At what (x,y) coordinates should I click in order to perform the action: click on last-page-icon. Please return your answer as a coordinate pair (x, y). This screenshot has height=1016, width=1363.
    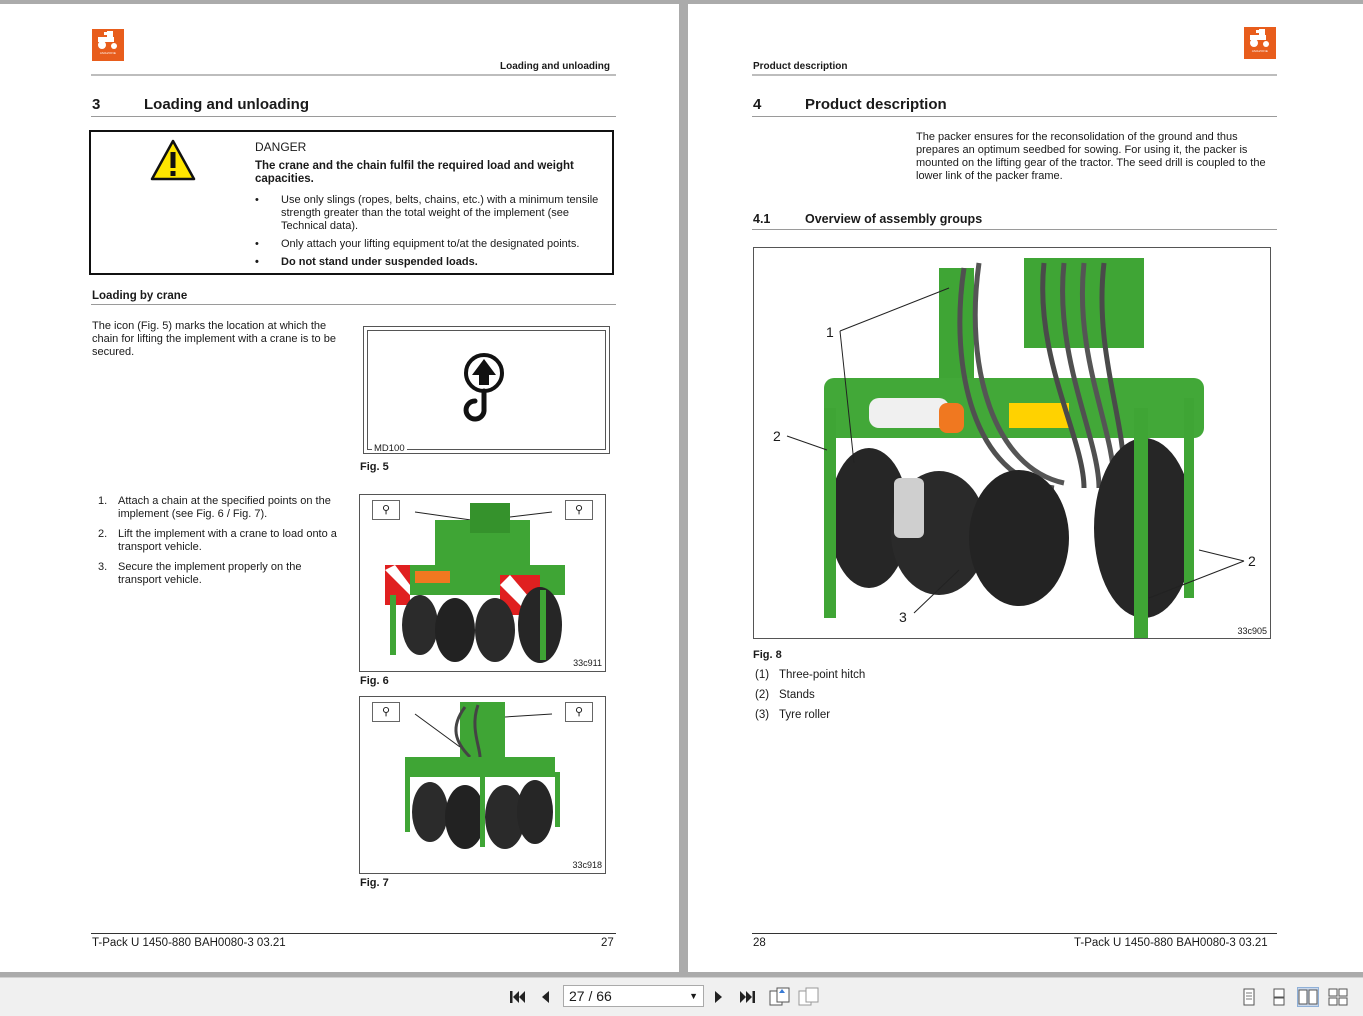
    Looking at the image, I should click on (747, 997).